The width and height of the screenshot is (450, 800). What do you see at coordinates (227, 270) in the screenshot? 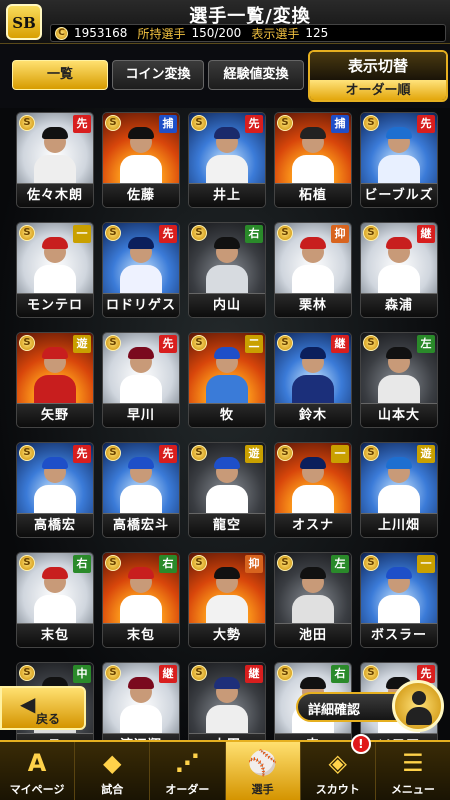
I see `player-card: S 右内山` at bounding box center [227, 270].